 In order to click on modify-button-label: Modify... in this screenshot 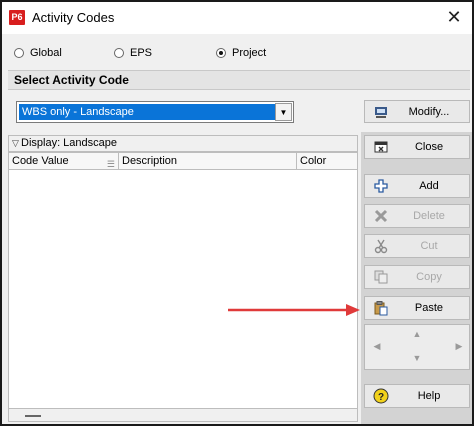, I will do `click(429, 111)`.